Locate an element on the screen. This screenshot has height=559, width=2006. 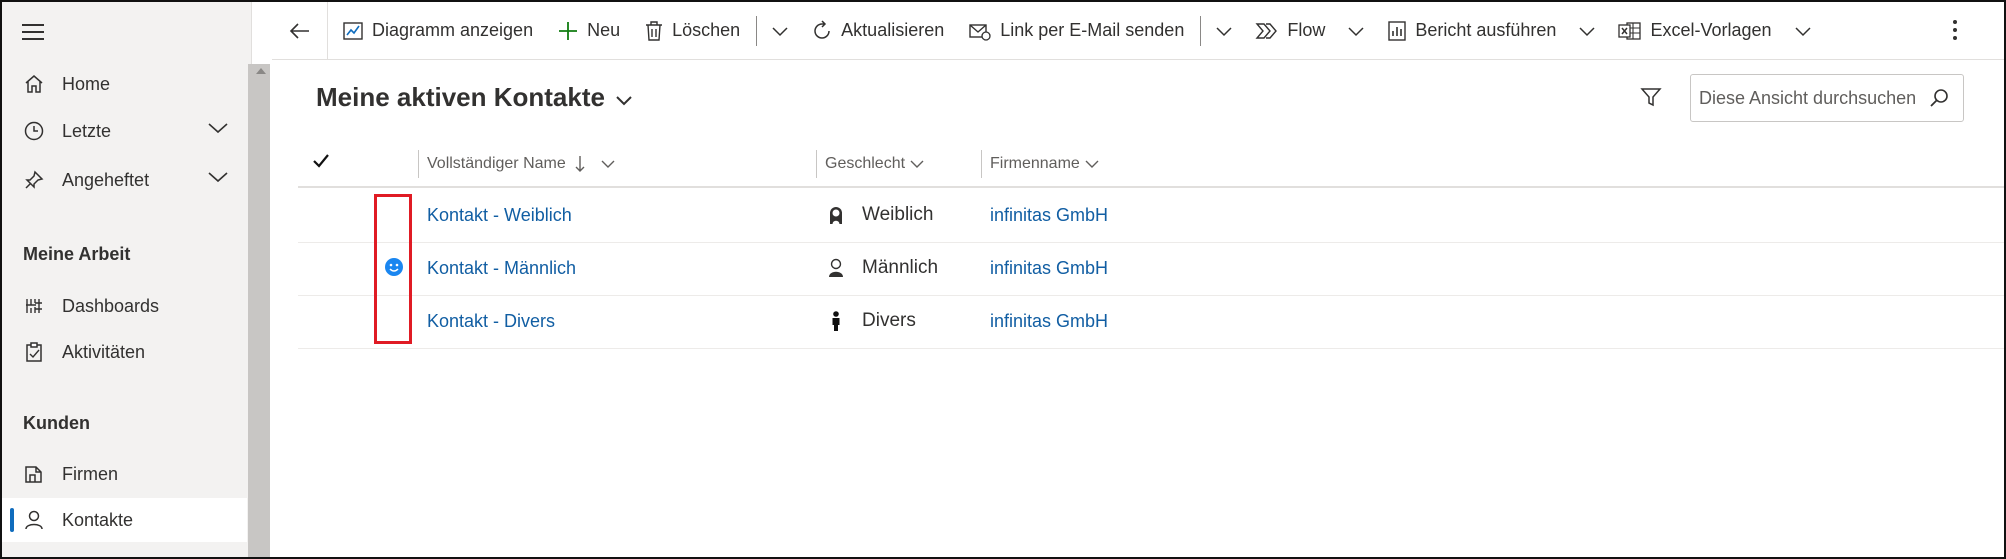
flow-button: Flow is located at coordinates (1290, 31).